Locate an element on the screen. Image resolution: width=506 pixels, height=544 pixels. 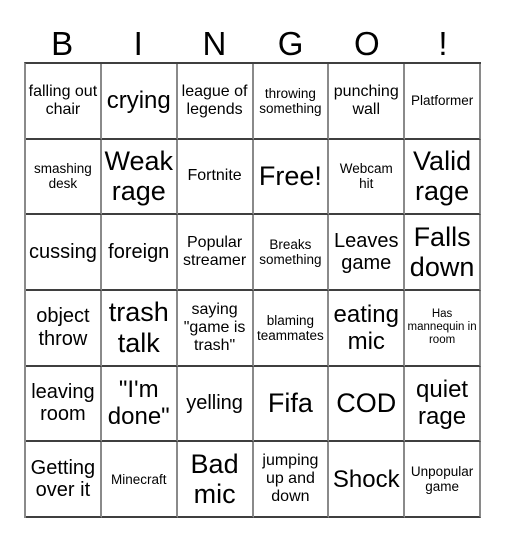
bingo-cell-label: crying is located at coordinates (138, 101).